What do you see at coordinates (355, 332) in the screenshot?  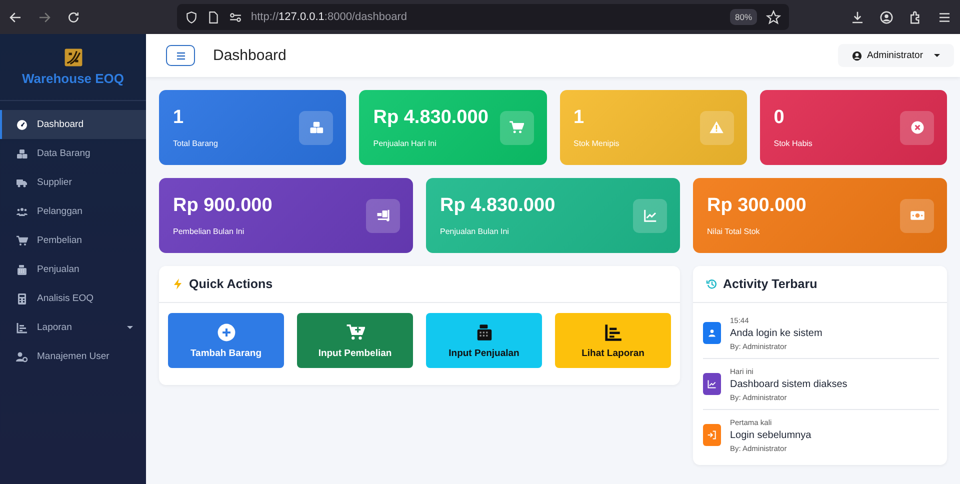 I see `cart-plus-icon` at bounding box center [355, 332].